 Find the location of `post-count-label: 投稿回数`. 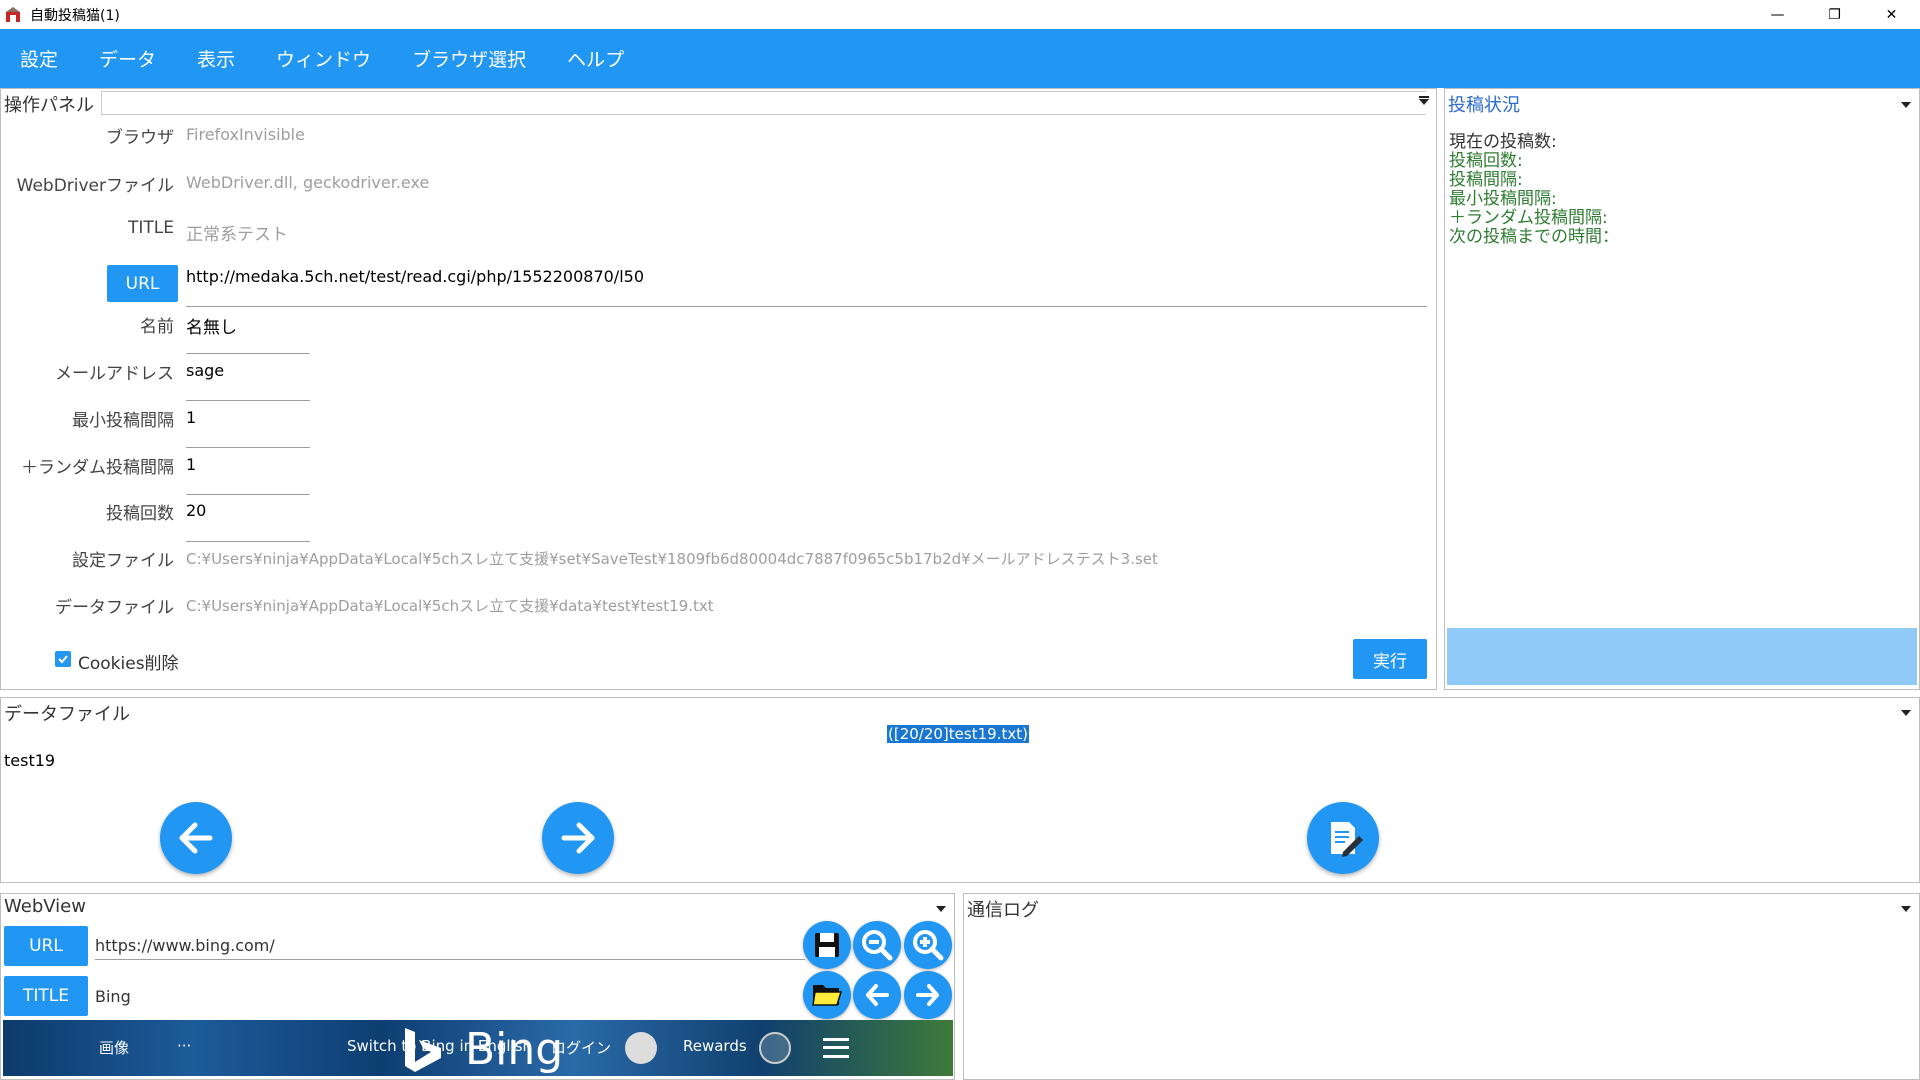

post-count-label: 投稿回数 is located at coordinates (140, 514).